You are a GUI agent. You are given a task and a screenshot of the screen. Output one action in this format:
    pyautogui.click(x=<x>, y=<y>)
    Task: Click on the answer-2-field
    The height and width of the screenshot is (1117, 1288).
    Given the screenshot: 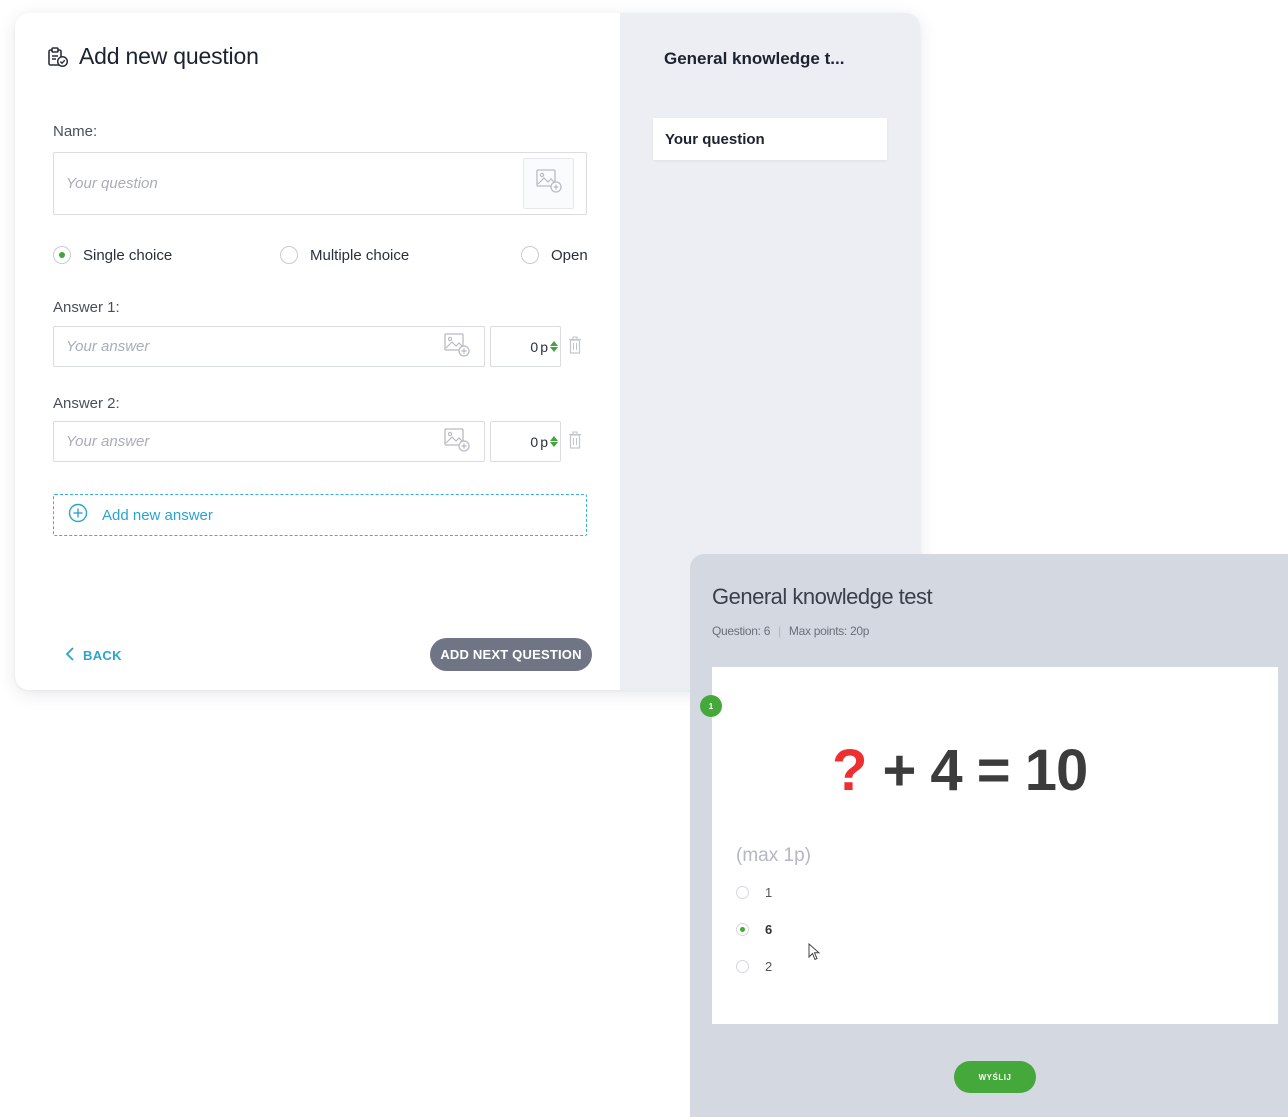 What is the action you would take?
    pyautogui.click(x=269, y=441)
    